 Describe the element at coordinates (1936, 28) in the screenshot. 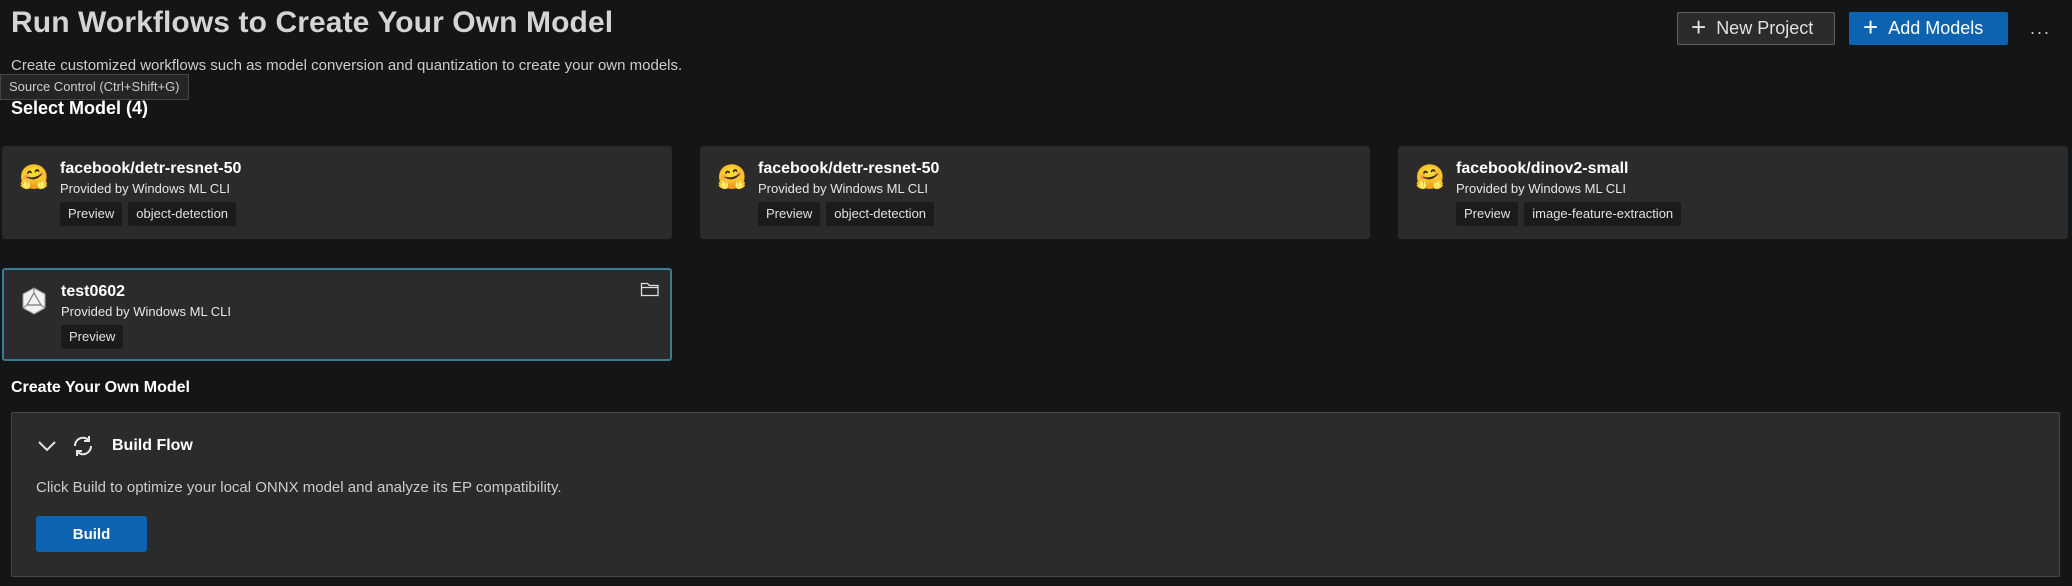

I see `add-models-label: Add Models` at that location.